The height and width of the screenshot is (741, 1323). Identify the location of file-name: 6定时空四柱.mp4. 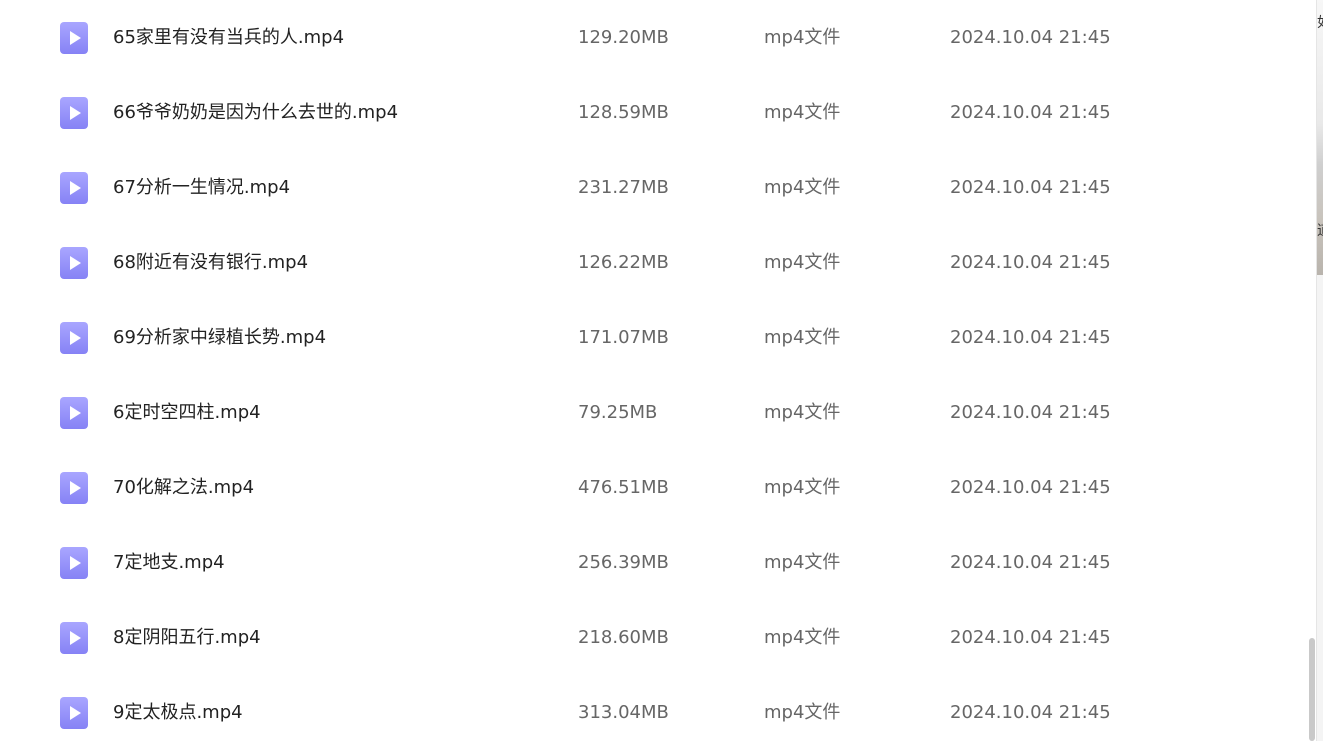
(187, 413).